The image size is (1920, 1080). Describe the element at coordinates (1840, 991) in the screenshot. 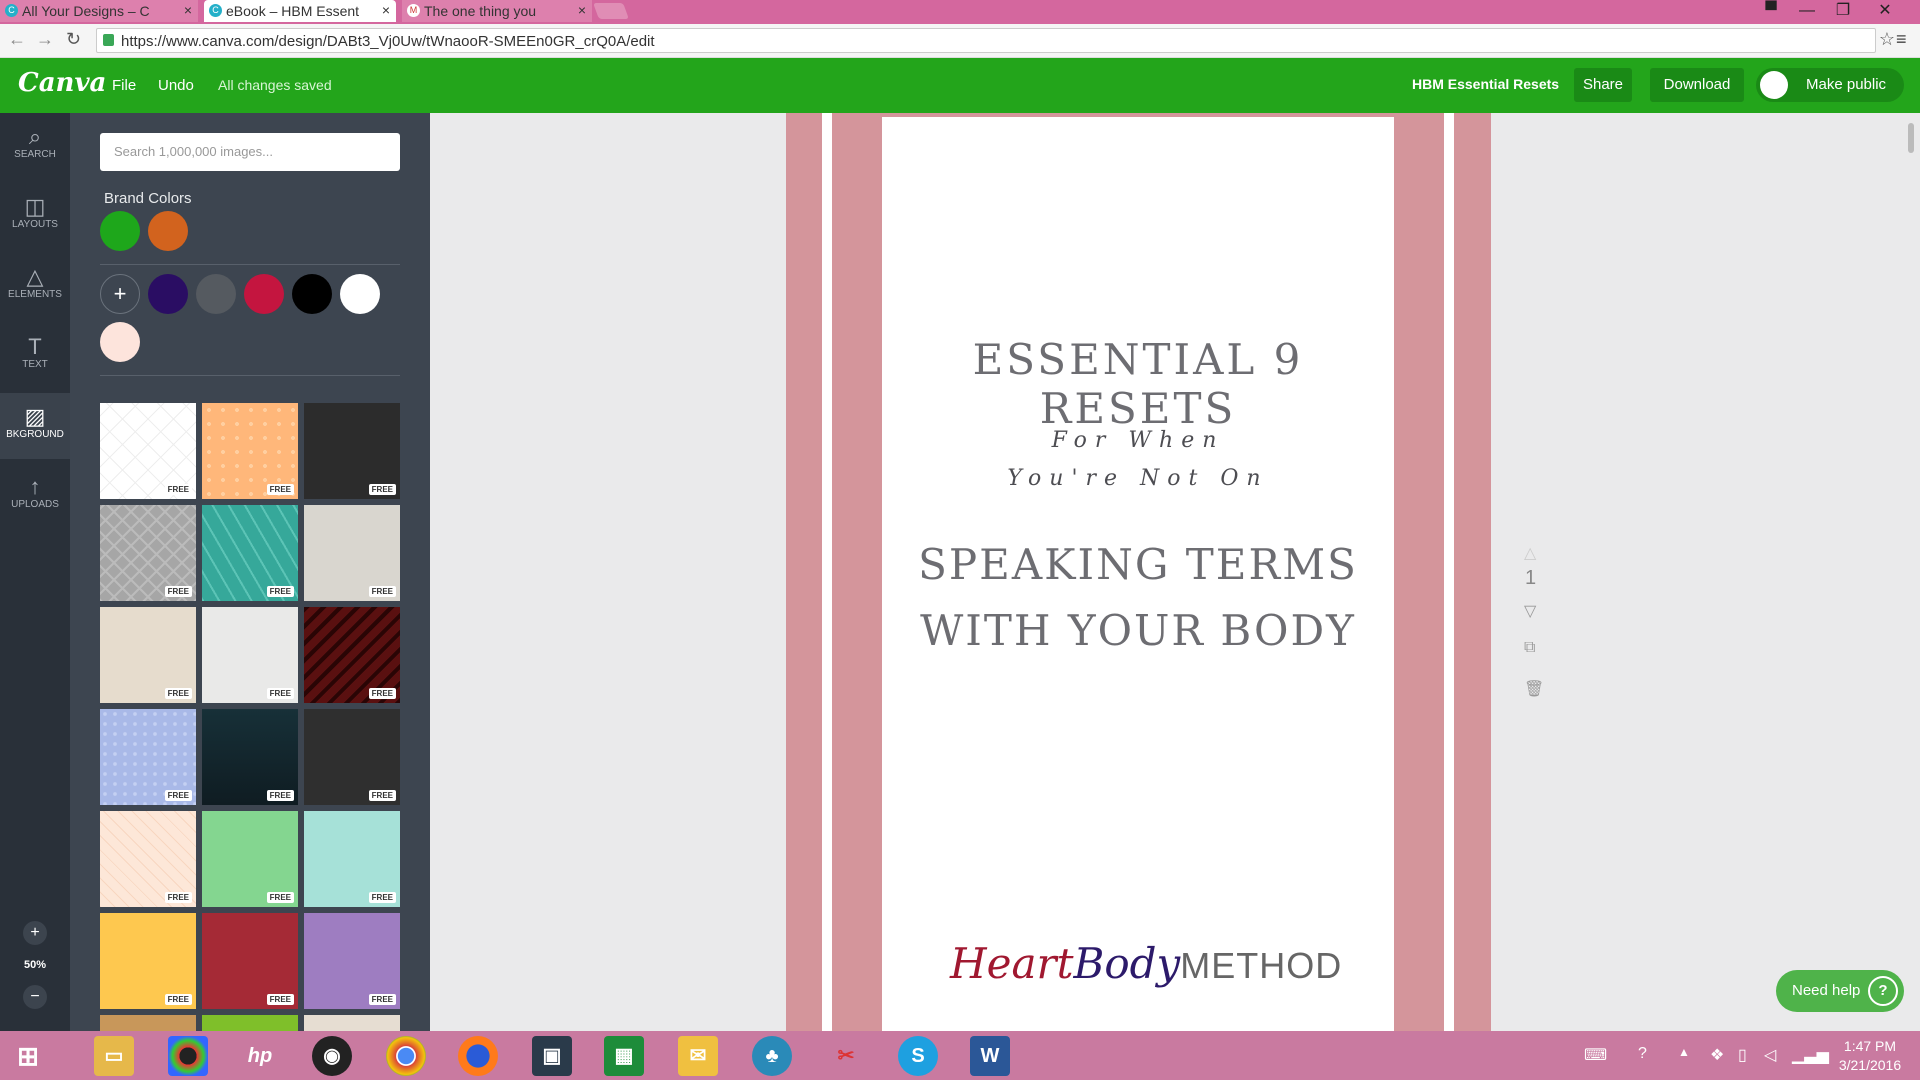

I see `need-help-button: Need help ?` at that location.